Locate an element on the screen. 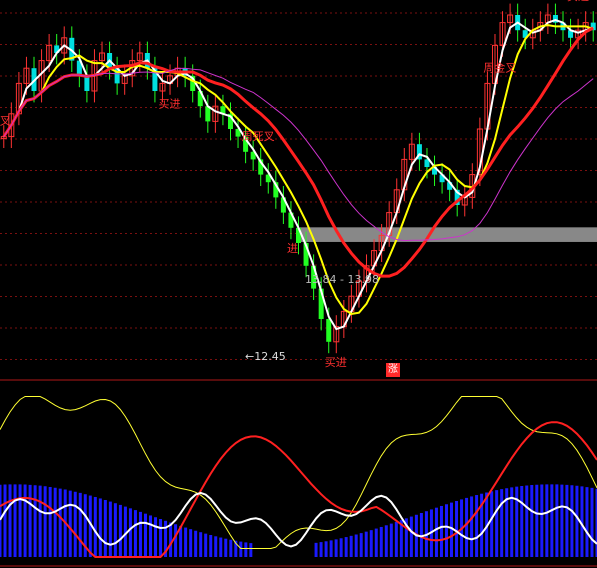 The image size is (597, 568). signal-label: 周金叉 is located at coordinates (499, 67).